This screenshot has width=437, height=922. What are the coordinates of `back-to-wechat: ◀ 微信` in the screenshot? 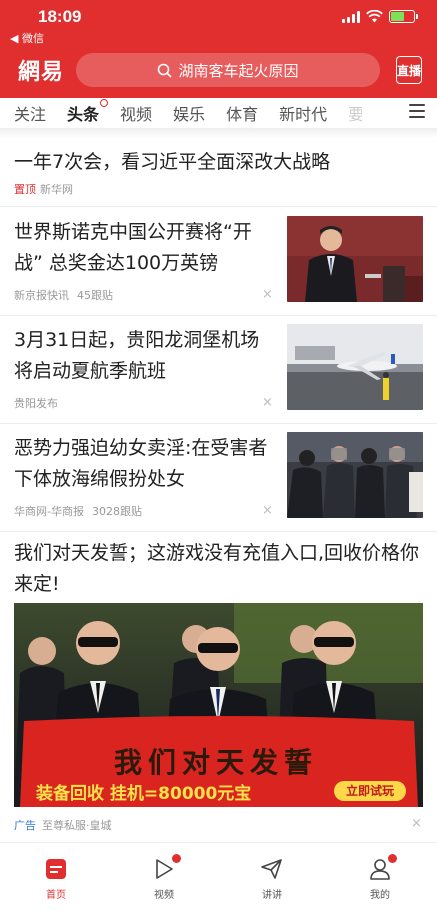 It's located at (27, 38).